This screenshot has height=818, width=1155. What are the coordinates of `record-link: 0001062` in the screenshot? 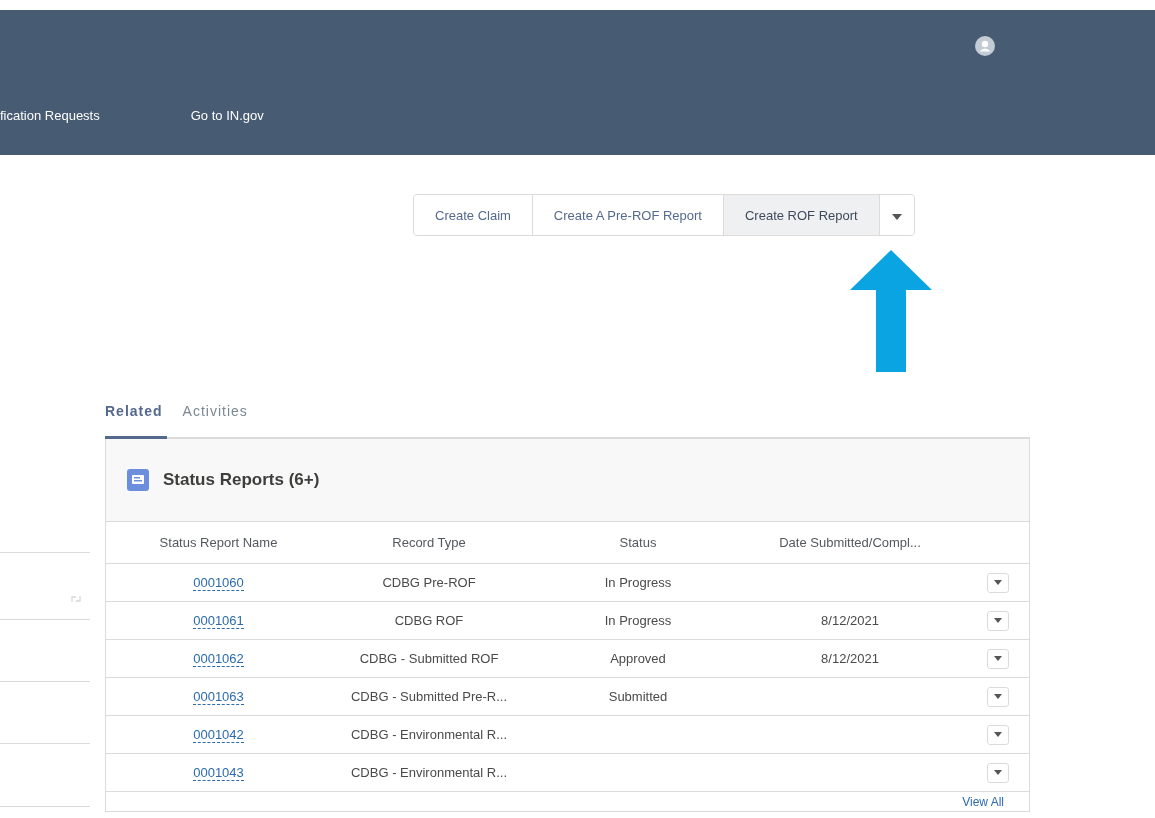 It's located at (218, 659).